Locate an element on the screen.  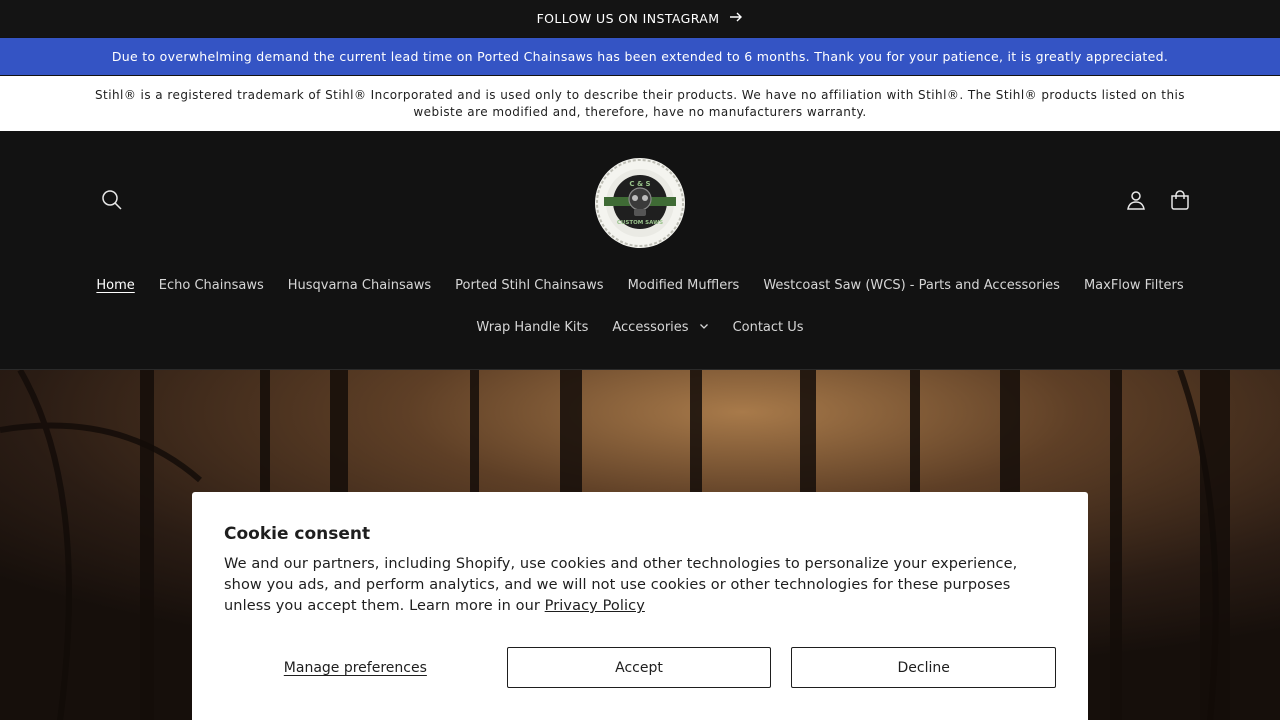
search-icon is located at coordinates (112, 202).